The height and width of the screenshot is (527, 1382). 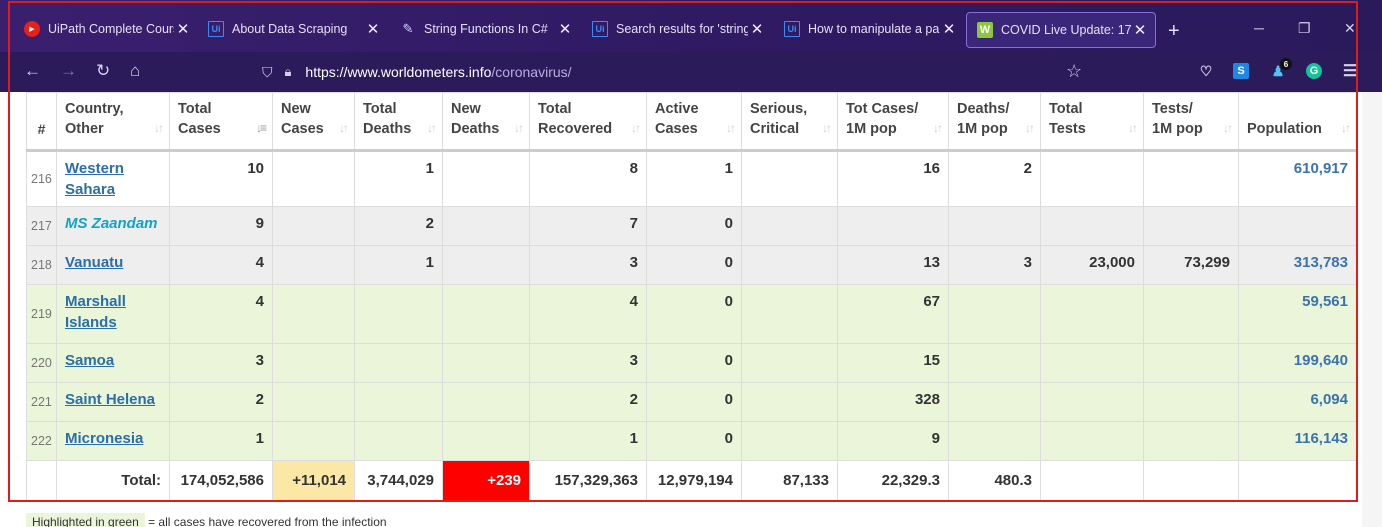 What do you see at coordinates (41, 122) in the screenshot?
I see `header-rank: #` at bounding box center [41, 122].